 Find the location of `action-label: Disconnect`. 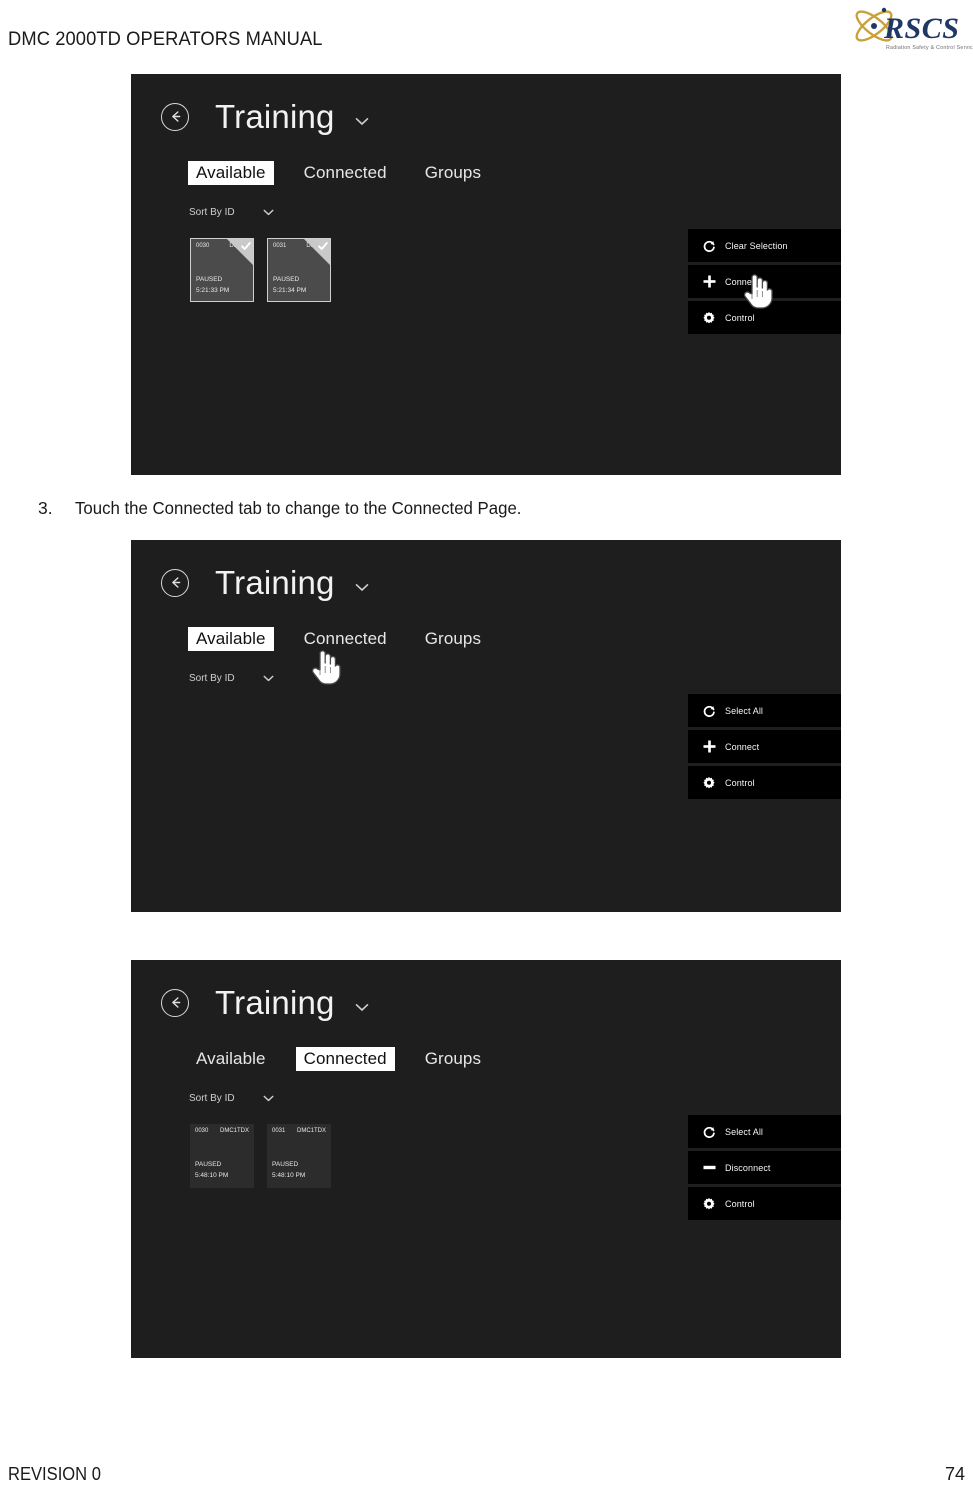

action-label: Disconnect is located at coordinates (748, 1167).